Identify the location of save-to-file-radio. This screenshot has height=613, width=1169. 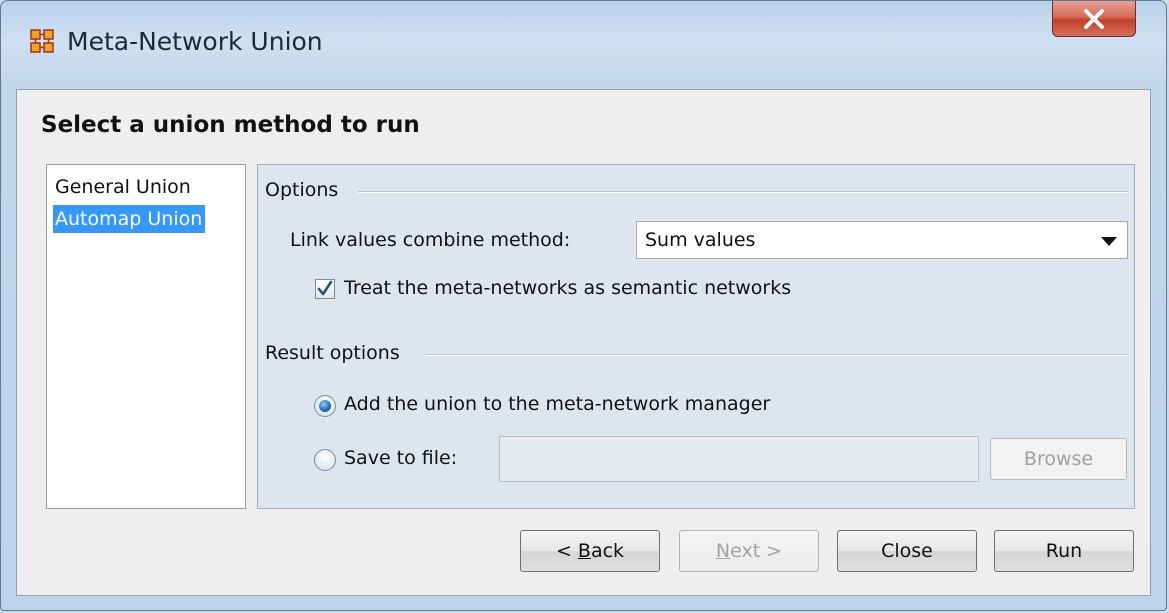
(325, 460).